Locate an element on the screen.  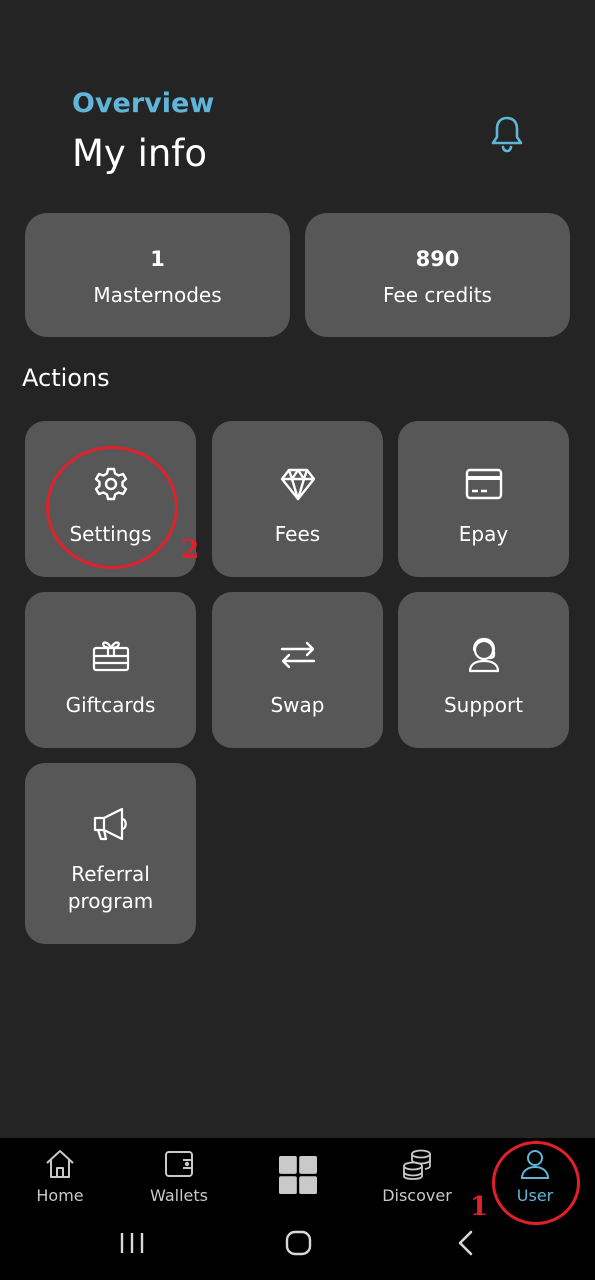
masternodes-label: Masternodes is located at coordinates (157, 295).